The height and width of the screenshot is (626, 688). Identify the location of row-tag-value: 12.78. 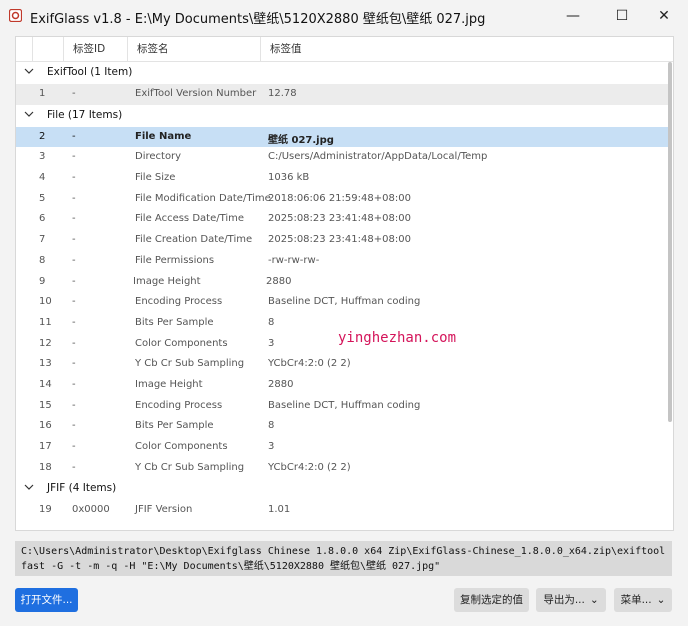
(282, 93).